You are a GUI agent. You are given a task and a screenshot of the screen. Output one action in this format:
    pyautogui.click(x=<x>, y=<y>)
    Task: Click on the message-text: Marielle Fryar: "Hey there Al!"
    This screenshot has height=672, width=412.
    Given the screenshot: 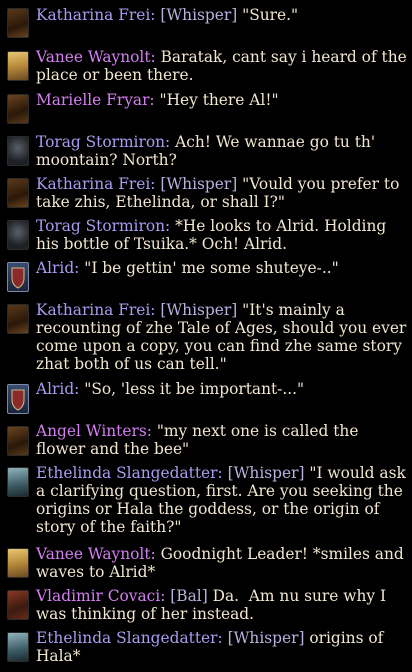 What is the action you would take?
    pyautogui.click(x=222, y=100)
    